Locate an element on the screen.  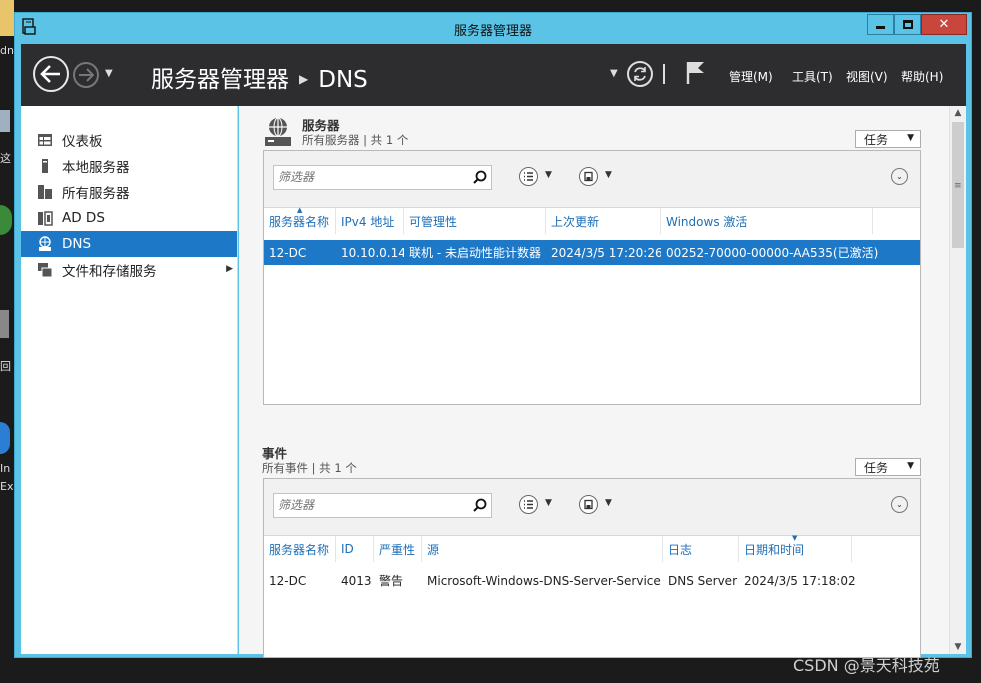
history-dropdown-icon: ▼ is located at coordinates (109, 73).